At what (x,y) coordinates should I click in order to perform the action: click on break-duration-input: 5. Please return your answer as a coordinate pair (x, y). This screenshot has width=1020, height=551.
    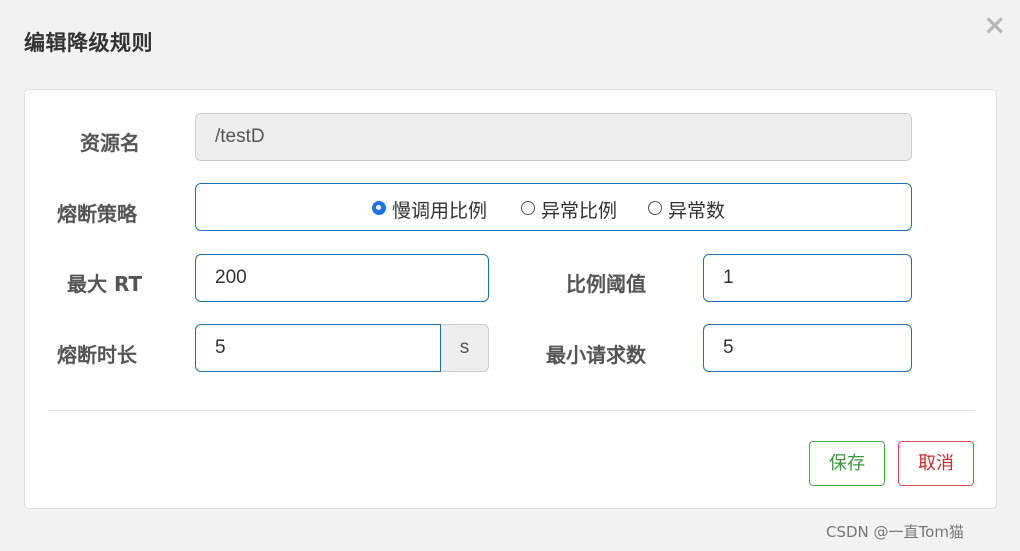
    Looking at the image, I should click on (318, 348).